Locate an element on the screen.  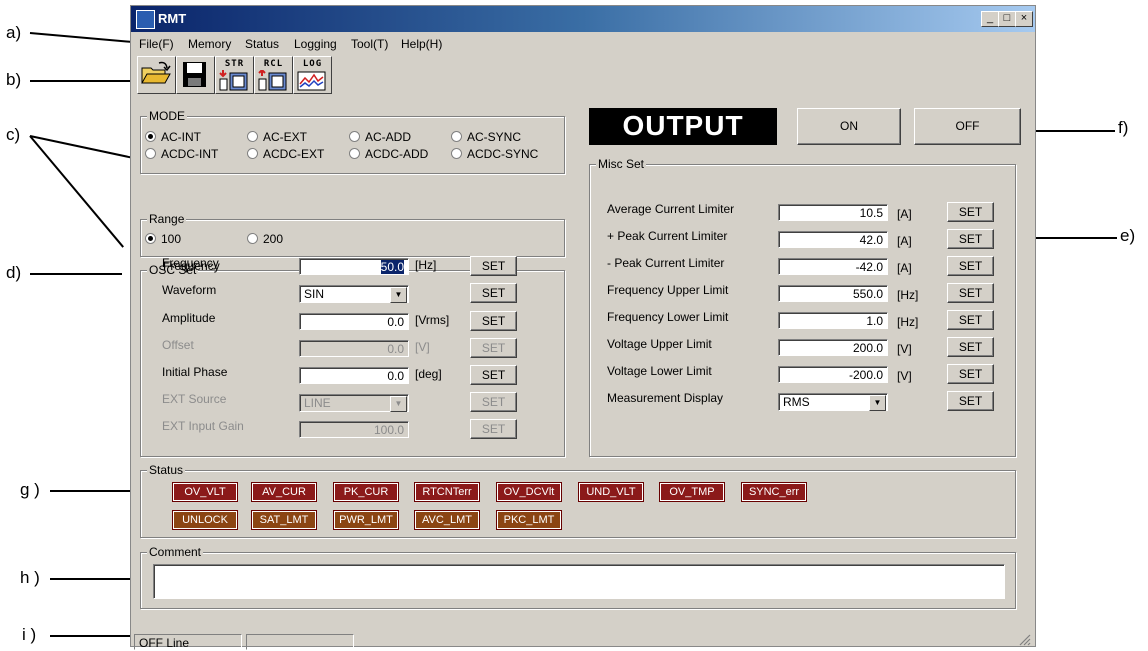
misc-frequency-upper-limit-input: 550.0 is located at coordinates (833, 293).